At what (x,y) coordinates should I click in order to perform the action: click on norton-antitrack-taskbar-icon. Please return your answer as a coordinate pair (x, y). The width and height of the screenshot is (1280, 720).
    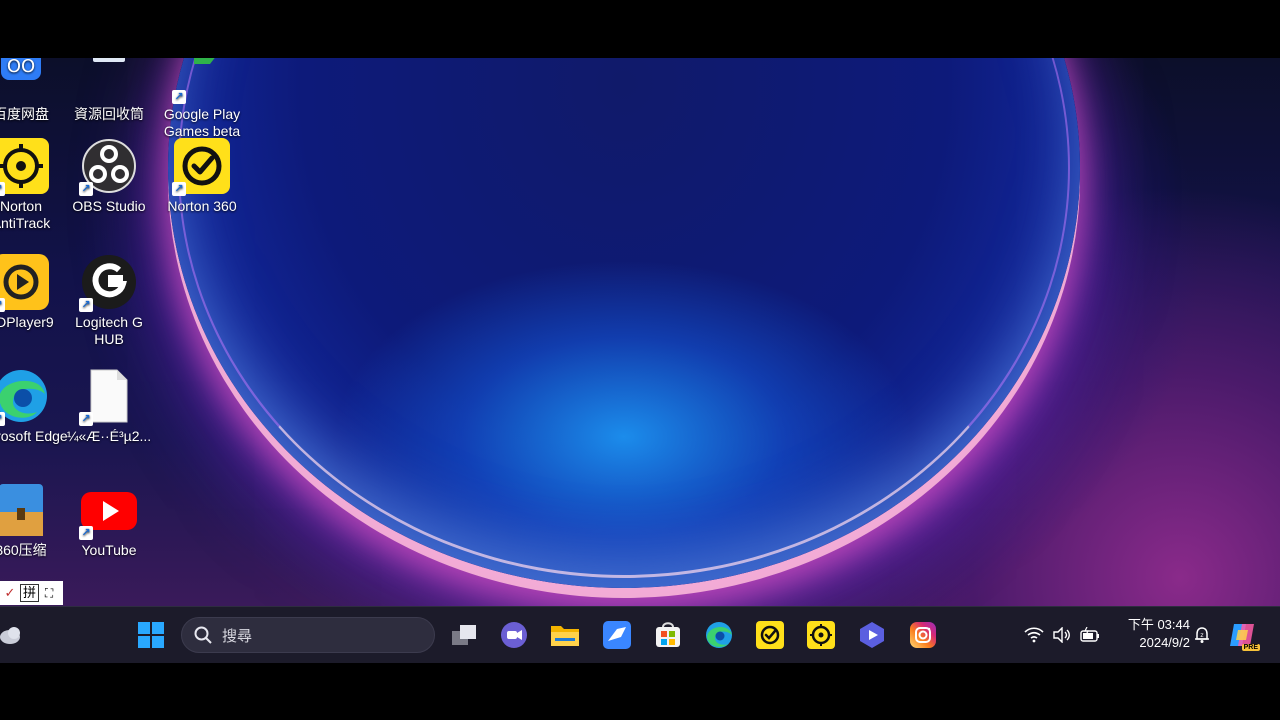
    Looking at the image, I should click on (821, 635).